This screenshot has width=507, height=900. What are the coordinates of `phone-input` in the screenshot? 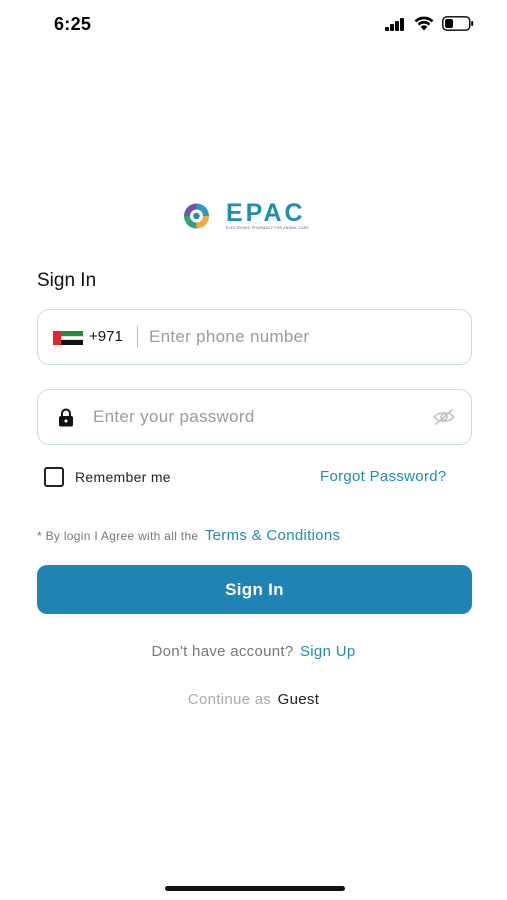 It's located at (299, 337).